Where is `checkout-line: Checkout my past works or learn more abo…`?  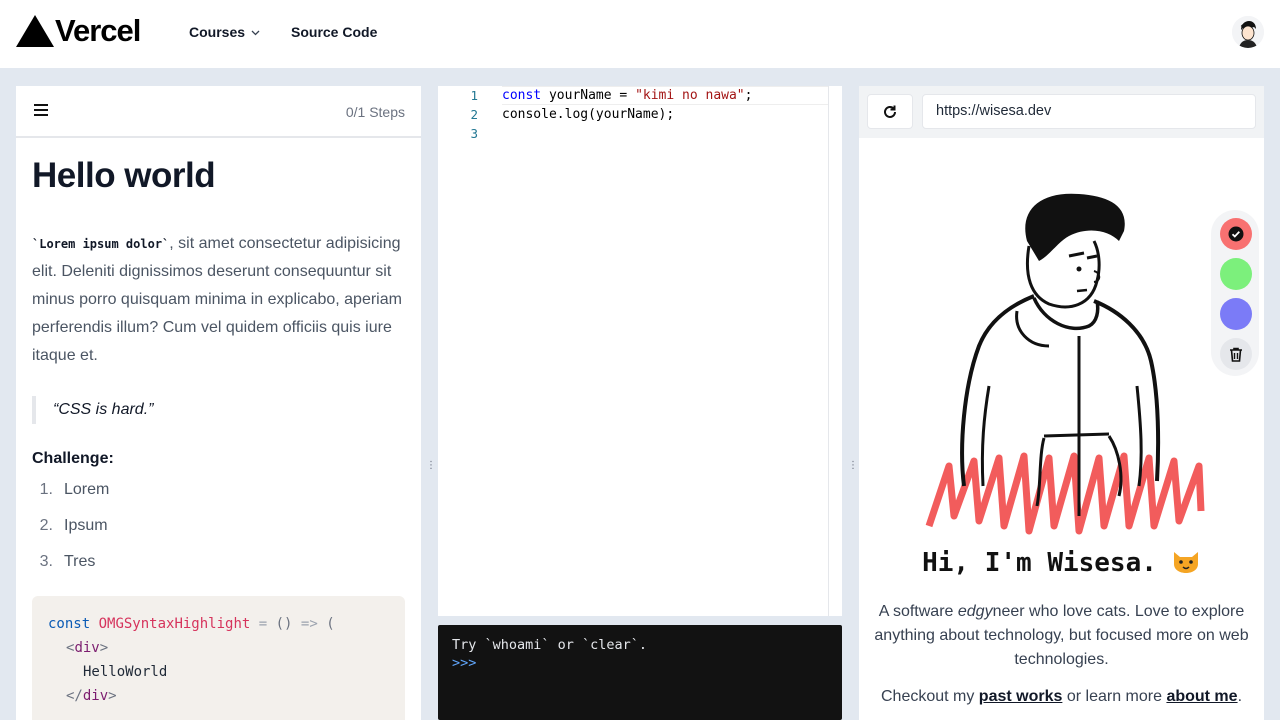
checkout-line: Checkout my past works or learn more abo… is located at coordinates (1061, 697).